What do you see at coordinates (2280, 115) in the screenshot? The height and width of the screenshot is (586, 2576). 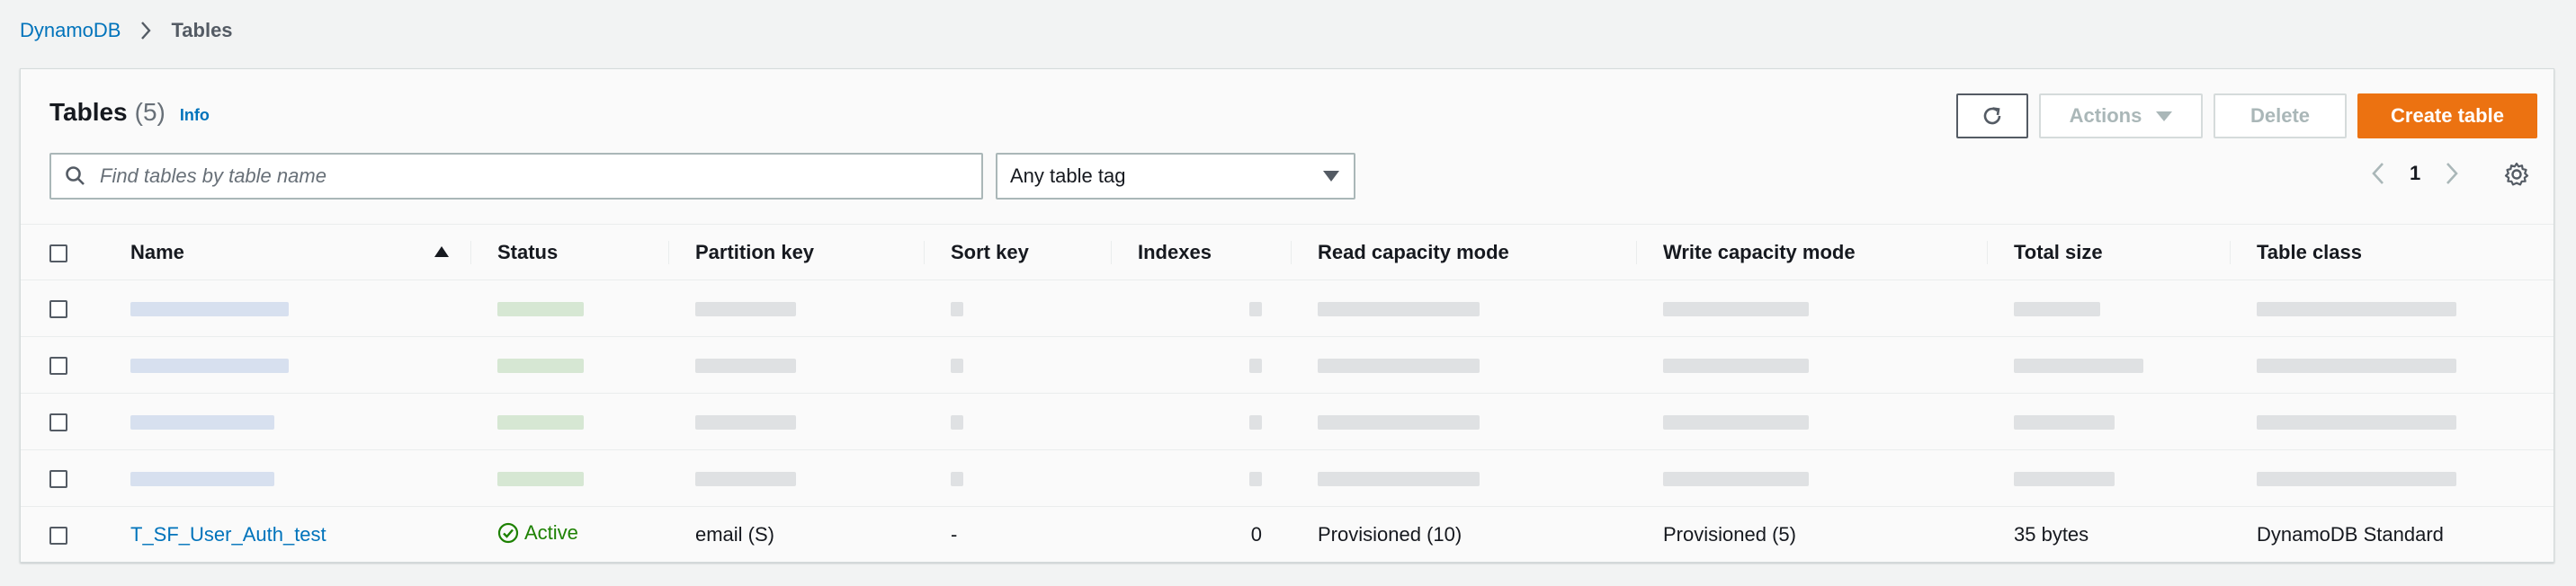 I see `delete-button: Delete` at bounding box center [2280, 115].